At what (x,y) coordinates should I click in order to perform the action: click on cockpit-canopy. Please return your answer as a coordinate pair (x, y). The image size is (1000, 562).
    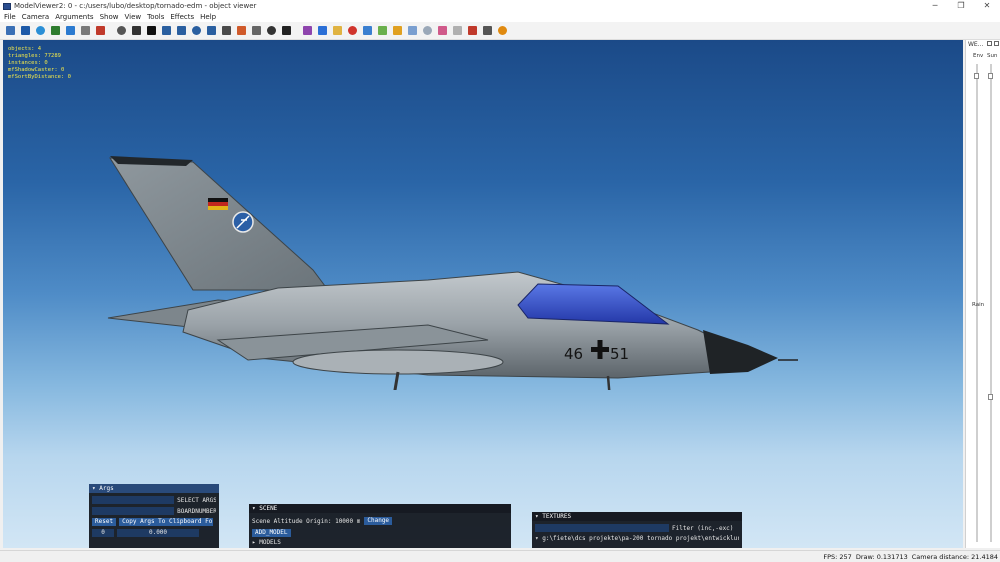
    Looking at the image, I should click on (593, 304).